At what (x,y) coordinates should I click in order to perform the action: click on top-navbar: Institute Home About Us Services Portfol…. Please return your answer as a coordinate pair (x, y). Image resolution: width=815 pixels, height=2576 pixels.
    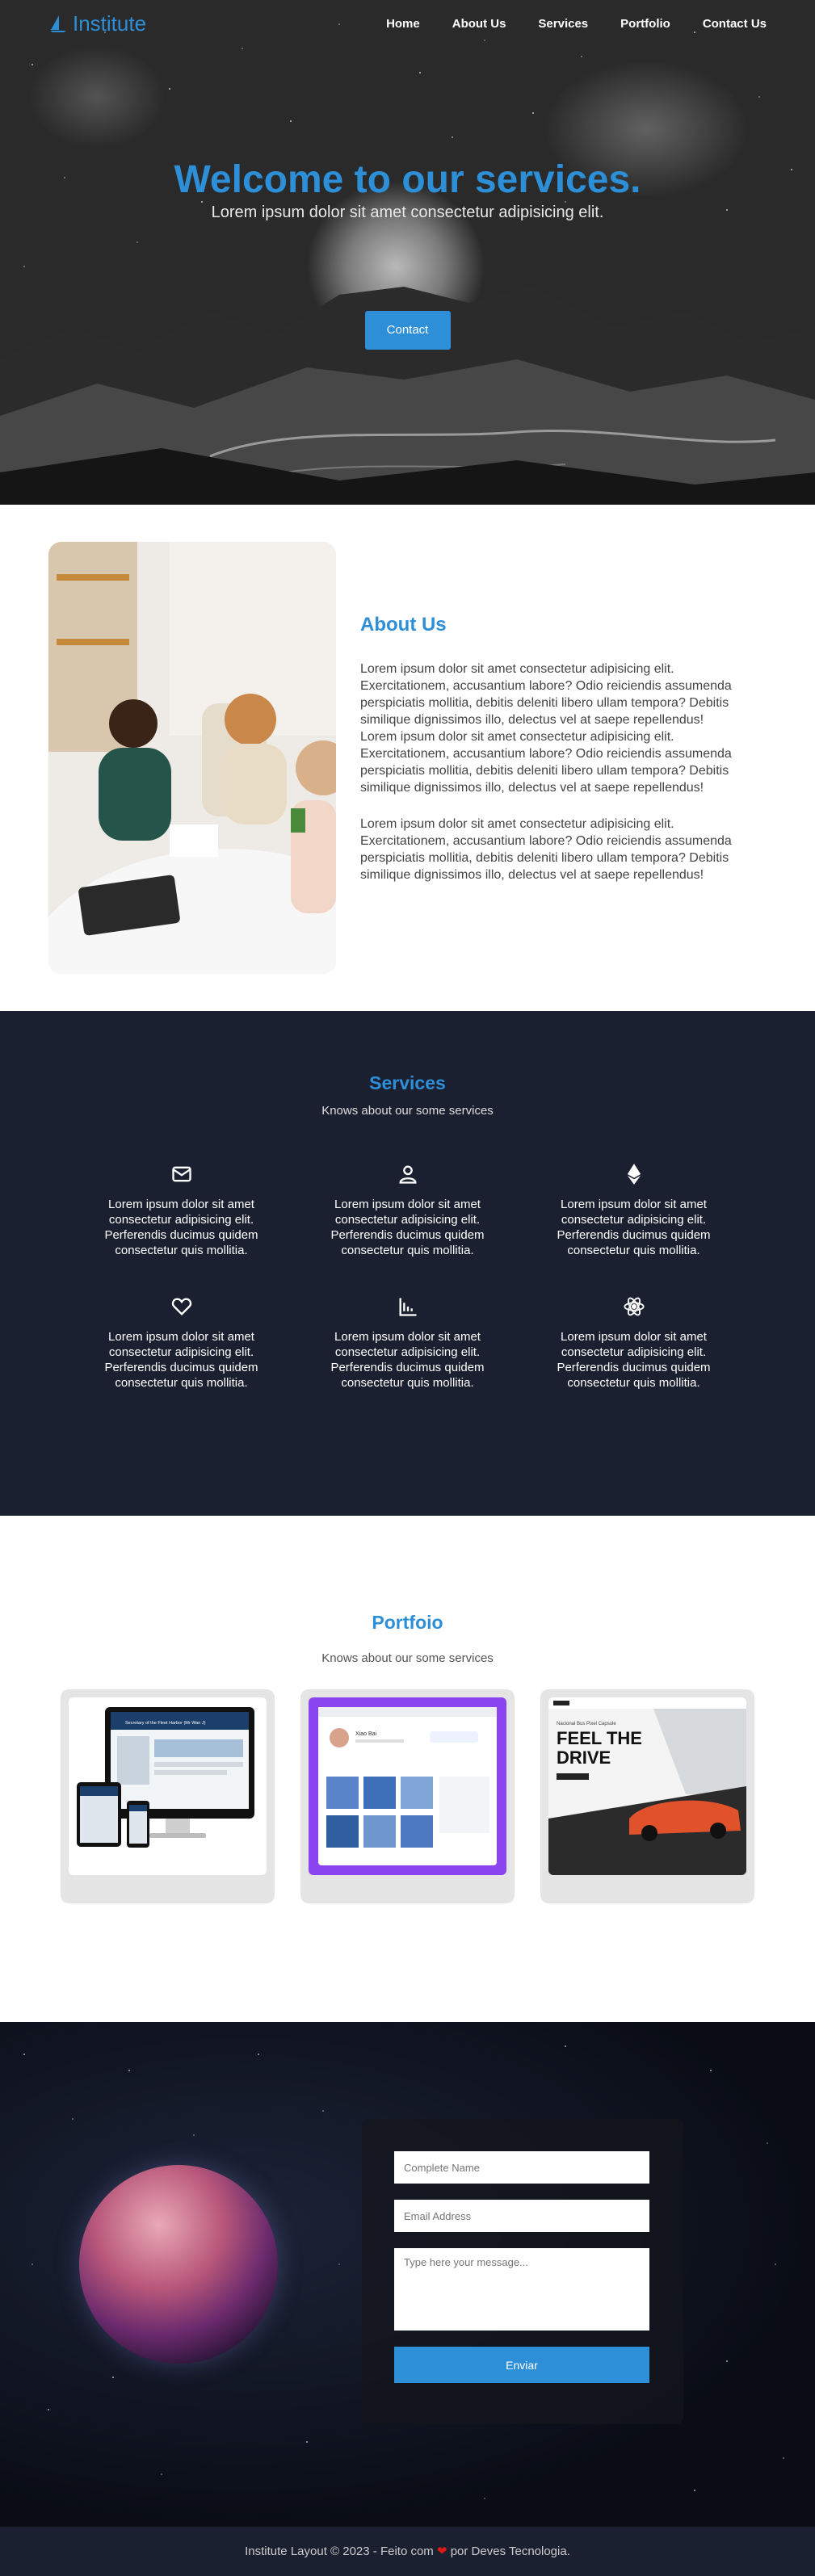
    Looking at the image, I should click on (407, 23).